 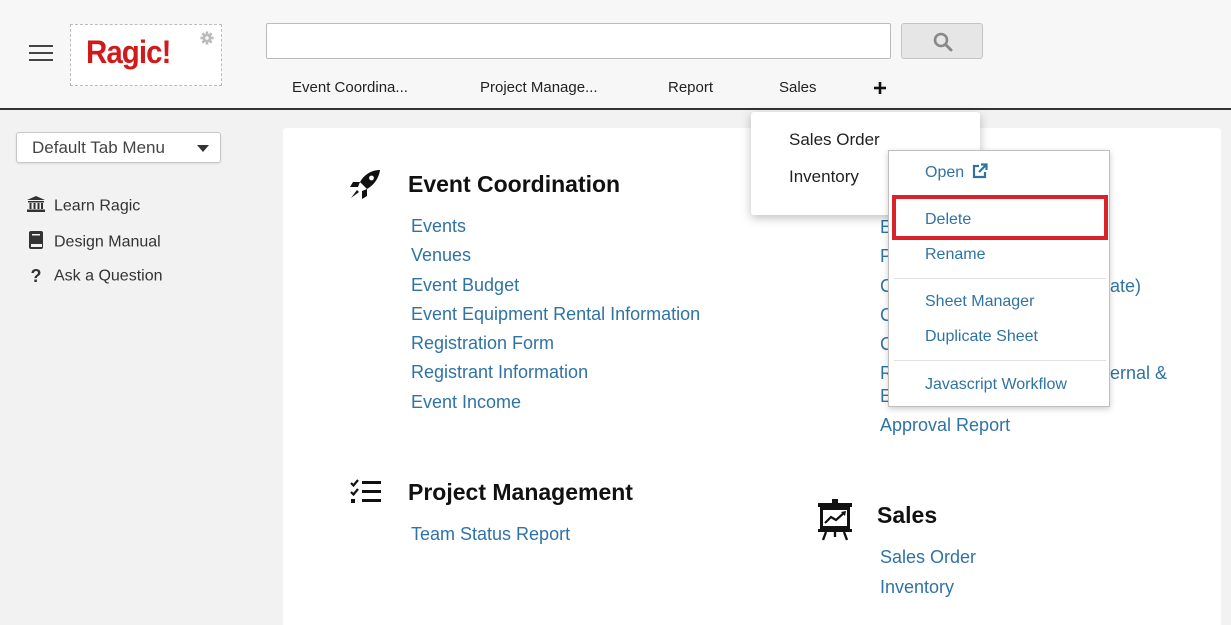 I want to click on sidebar-link-design-manual: Design Manual, so click(x=93, y=242).